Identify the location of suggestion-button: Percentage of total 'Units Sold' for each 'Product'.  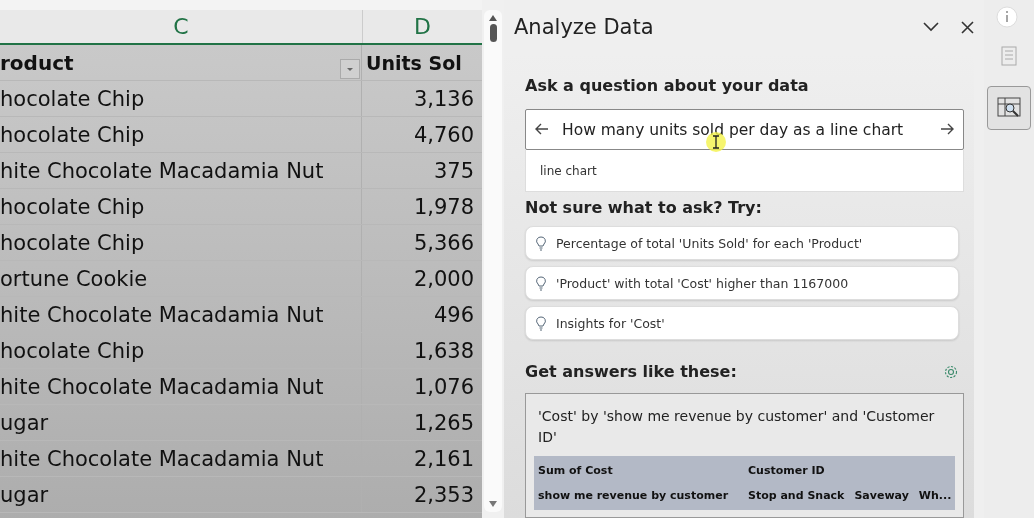
(742, 243).